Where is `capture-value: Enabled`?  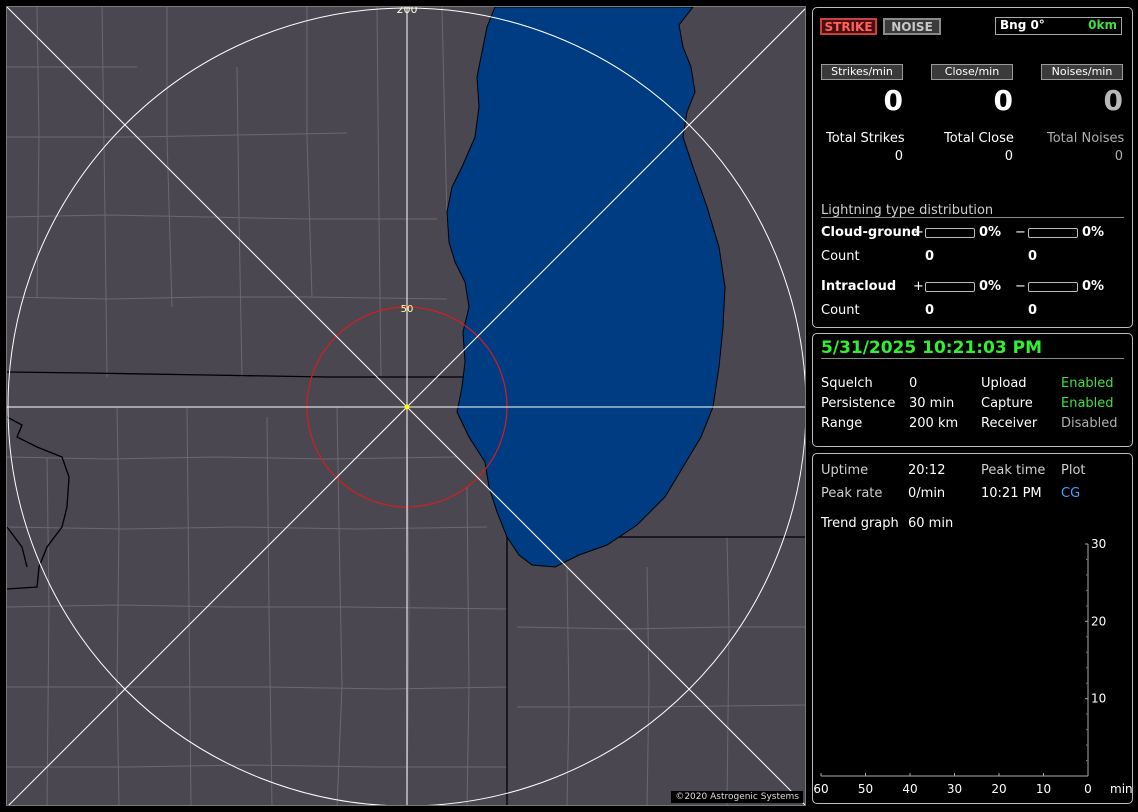 capture-value: Enabled is located at coordinates (1087, 403).